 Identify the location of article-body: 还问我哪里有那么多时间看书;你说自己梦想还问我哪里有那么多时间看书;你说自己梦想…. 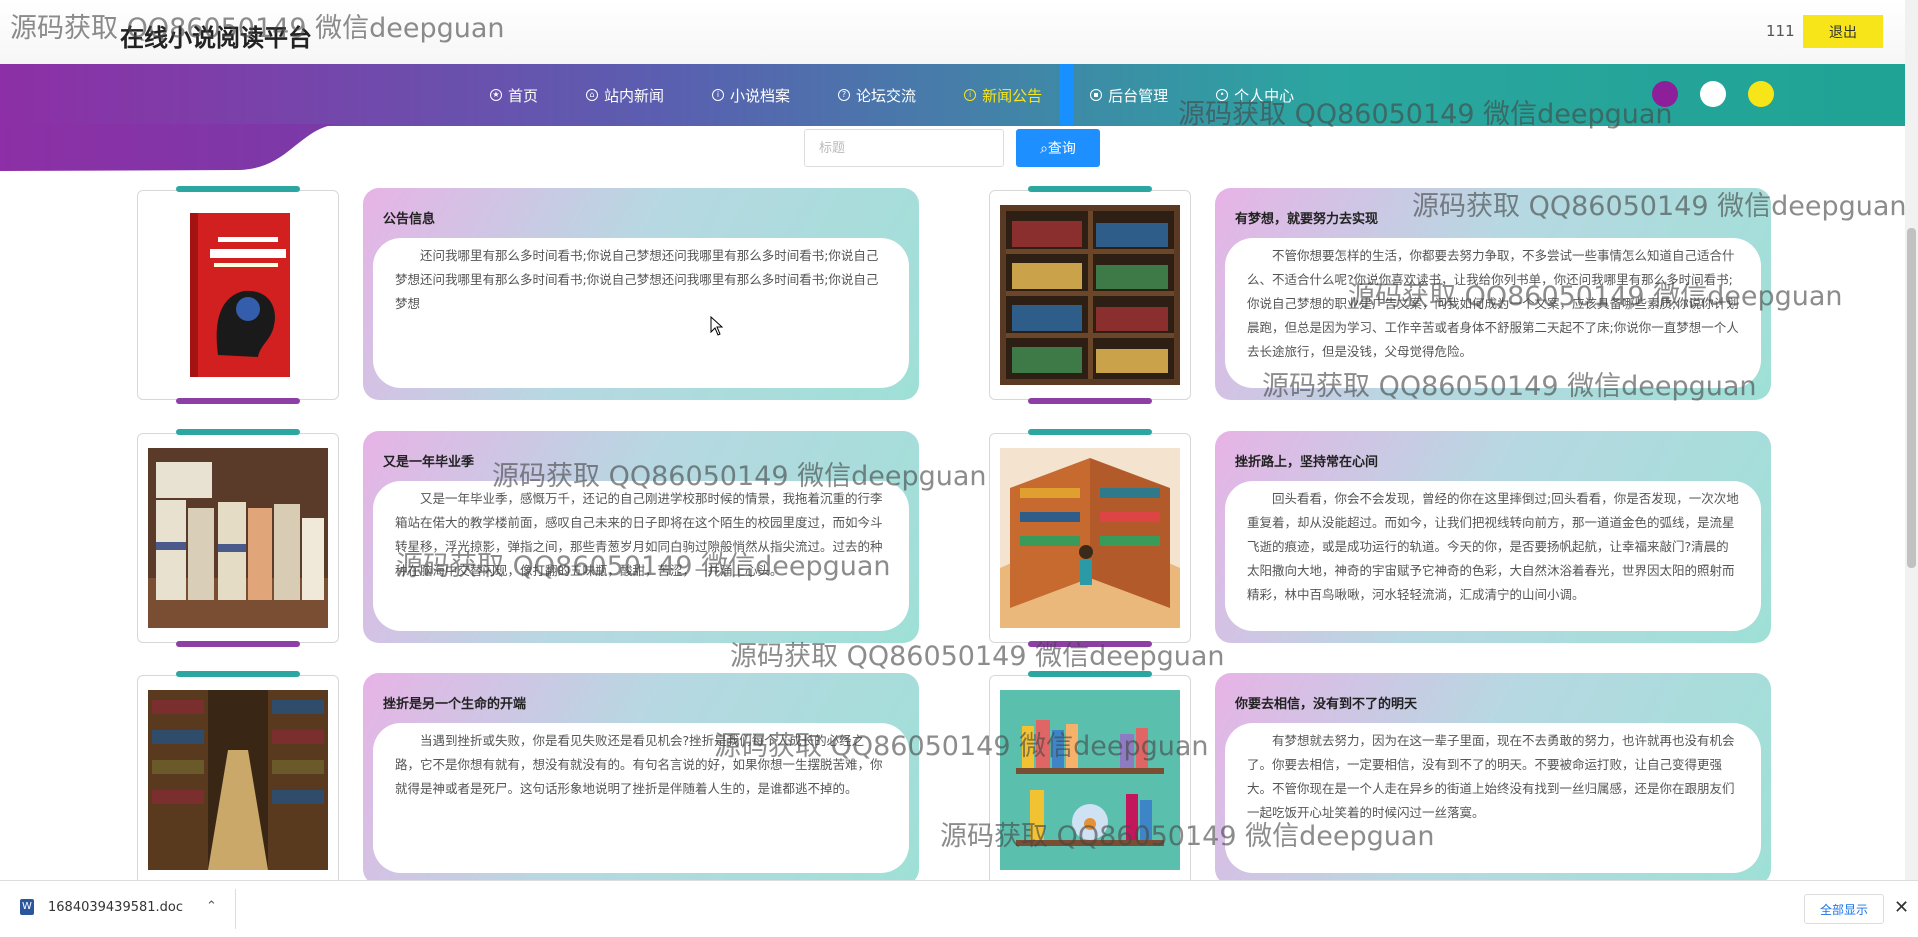
(641, 313).